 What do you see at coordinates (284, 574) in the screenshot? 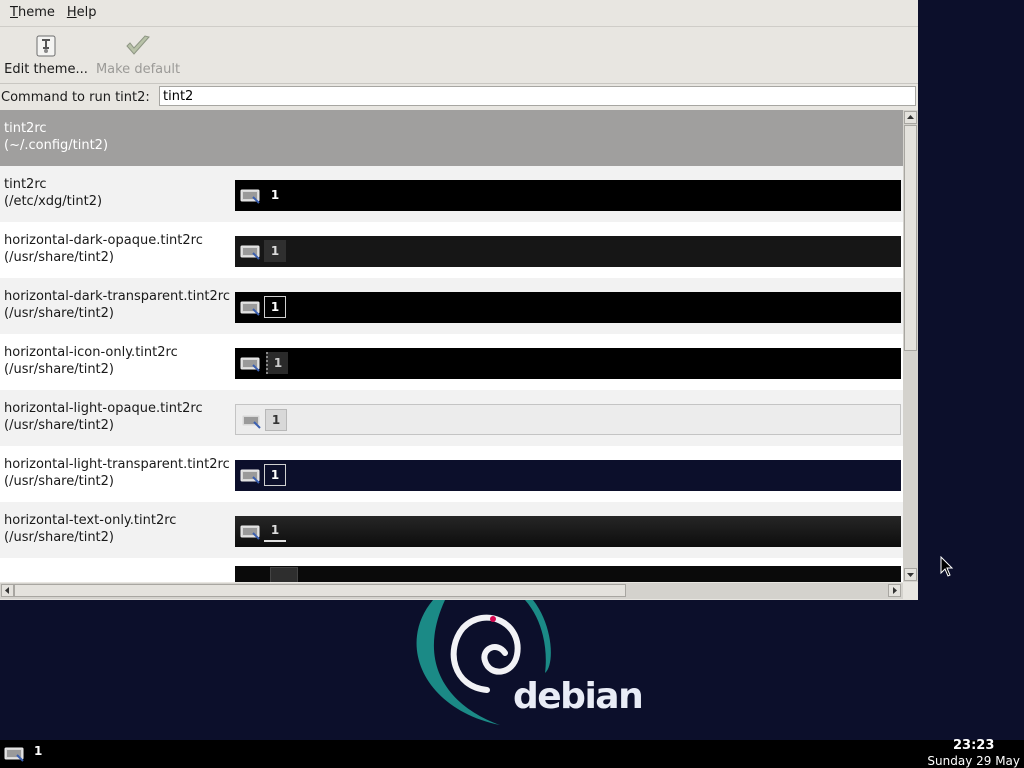
I see `preview-workspace-number` at bounding box center [284, 574].